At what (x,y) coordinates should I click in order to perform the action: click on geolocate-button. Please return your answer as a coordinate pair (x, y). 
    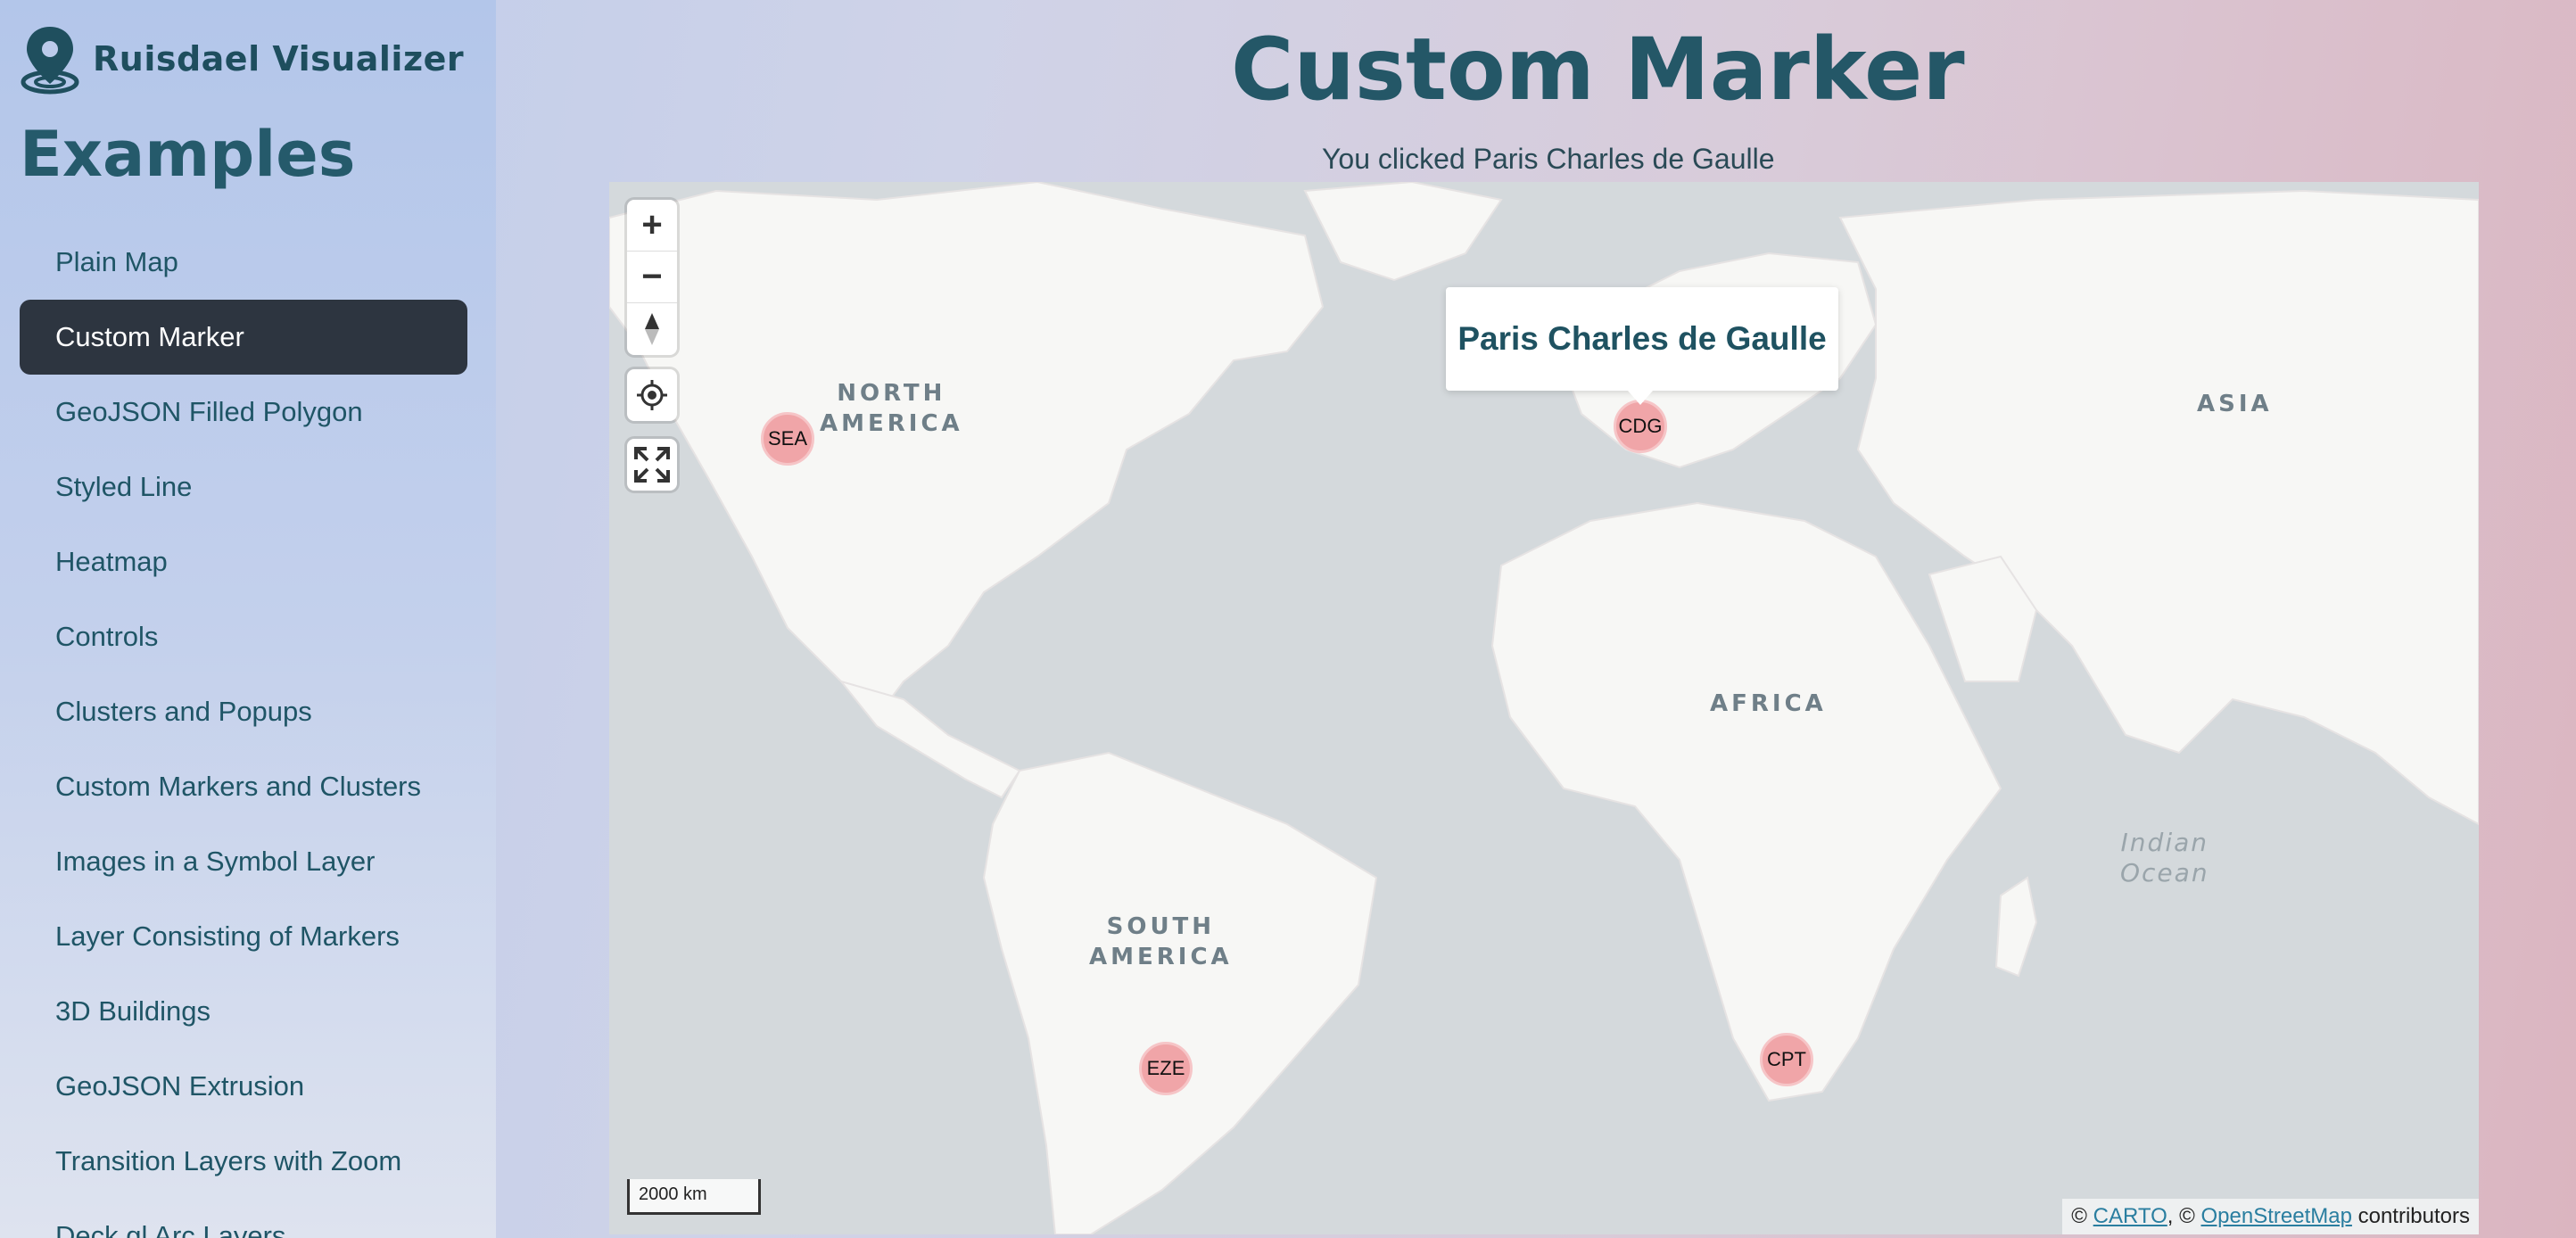
    Looking at the image, I should click on (652, 395).